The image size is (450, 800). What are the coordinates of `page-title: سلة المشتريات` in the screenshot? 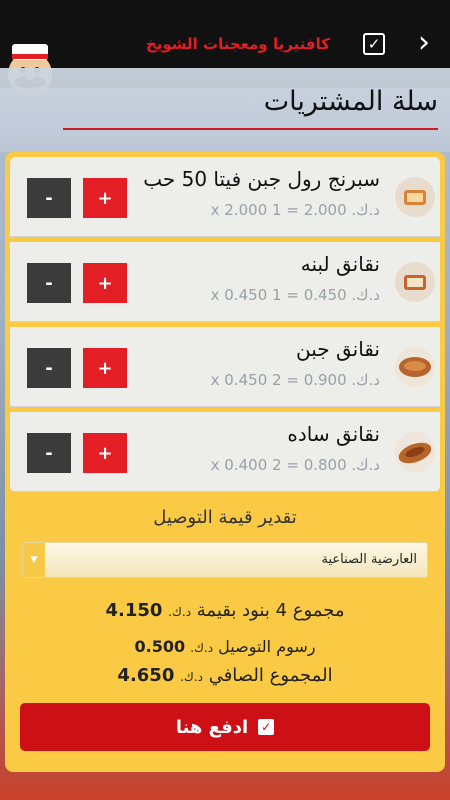 It's located at (350, 101).